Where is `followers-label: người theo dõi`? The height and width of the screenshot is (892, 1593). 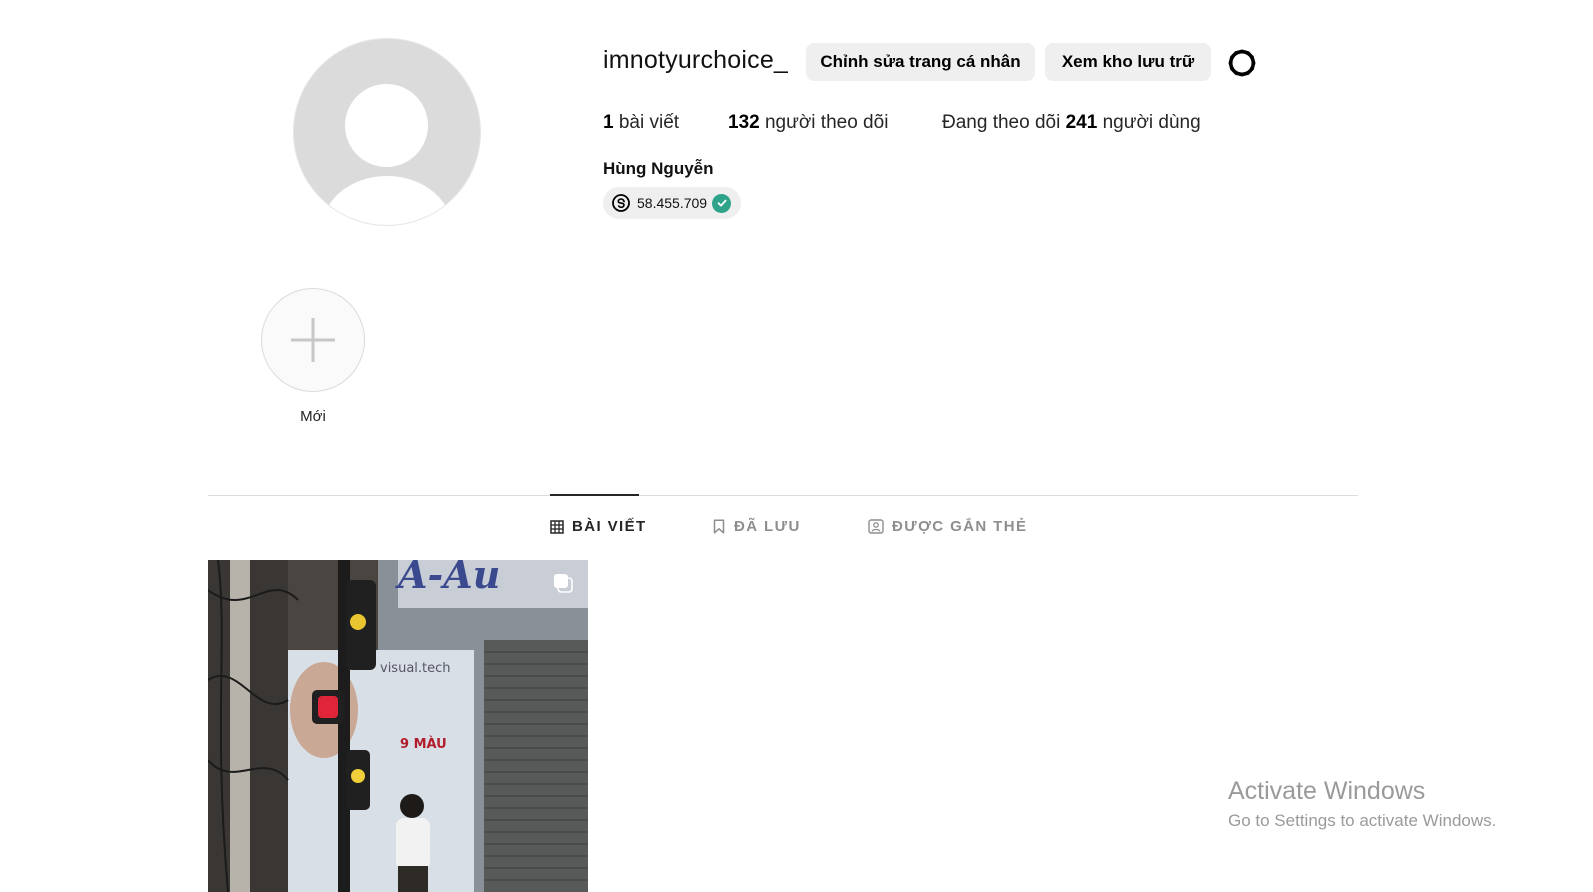
followers-label: người theo dõi is located at coordinates (826, 122).